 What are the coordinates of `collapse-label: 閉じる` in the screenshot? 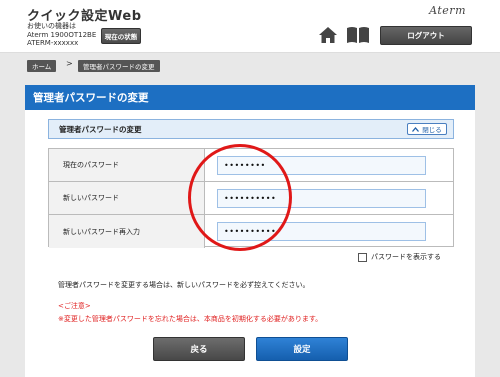 It's located at (432, 130).